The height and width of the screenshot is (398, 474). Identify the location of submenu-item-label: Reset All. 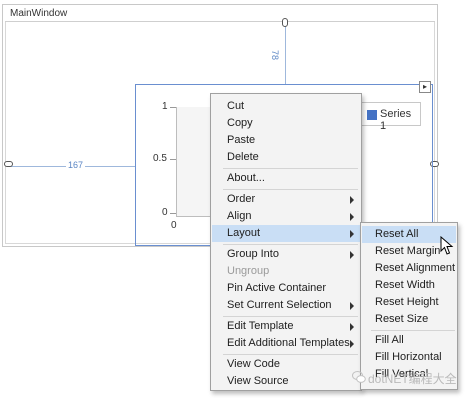
(397, 234).